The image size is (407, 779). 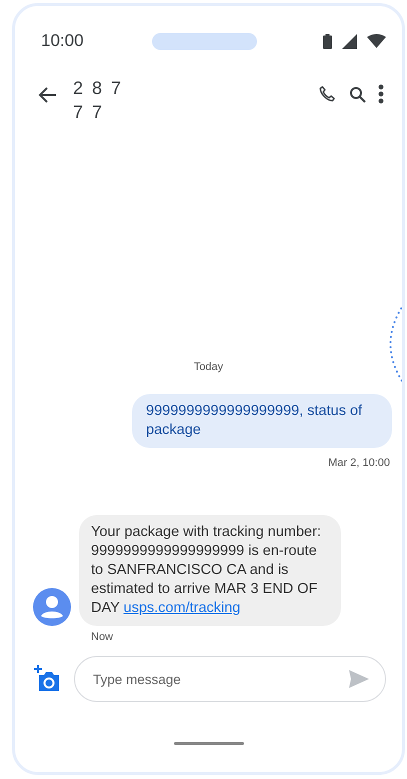 I want to click on status-time: 10:00, so click(x=62, y=41).